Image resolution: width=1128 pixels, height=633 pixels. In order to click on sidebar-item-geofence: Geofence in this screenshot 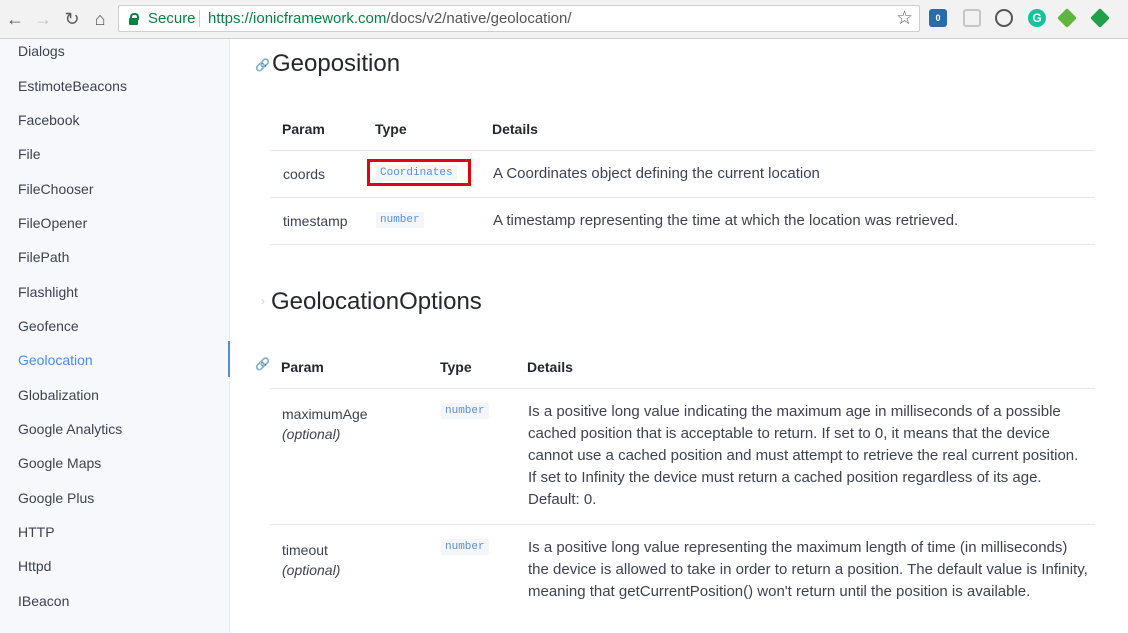, I will do `click(48, 326)`.